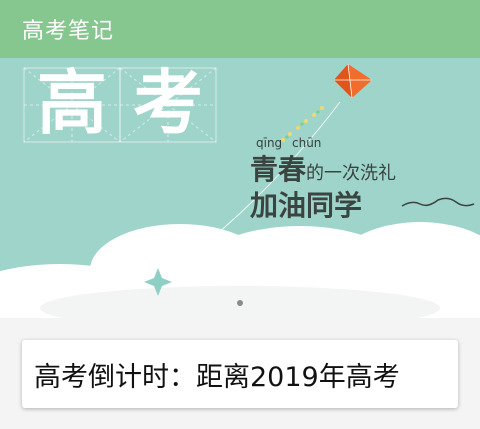  Describe the element at coordinates (217, 377) in the screenshot. I see `countdown-text: 高考倒计时：距离2019年高考` at that location.